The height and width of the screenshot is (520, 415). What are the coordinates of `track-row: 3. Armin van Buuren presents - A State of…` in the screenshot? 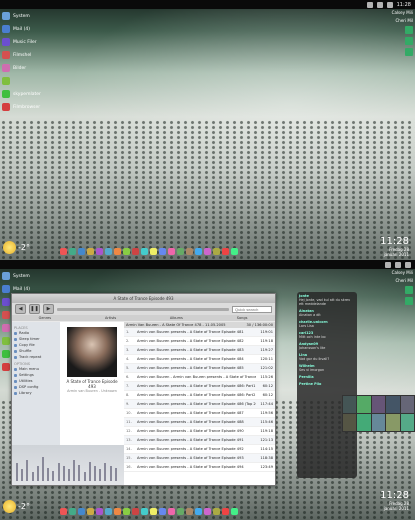 It's located at (199, 350).